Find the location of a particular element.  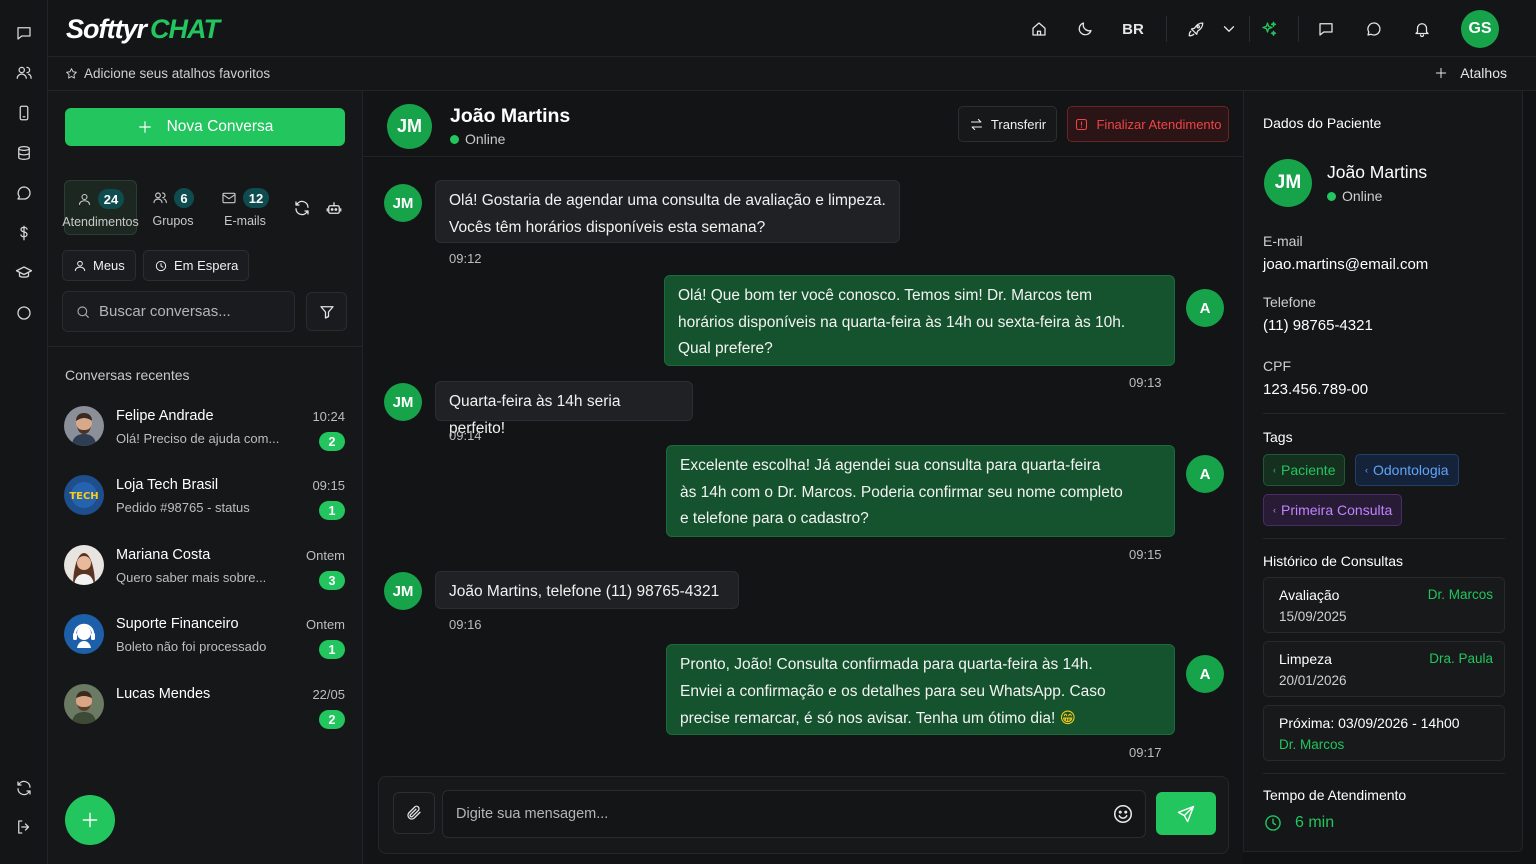

language-selector: BR is located at coordinates (1133, 29).